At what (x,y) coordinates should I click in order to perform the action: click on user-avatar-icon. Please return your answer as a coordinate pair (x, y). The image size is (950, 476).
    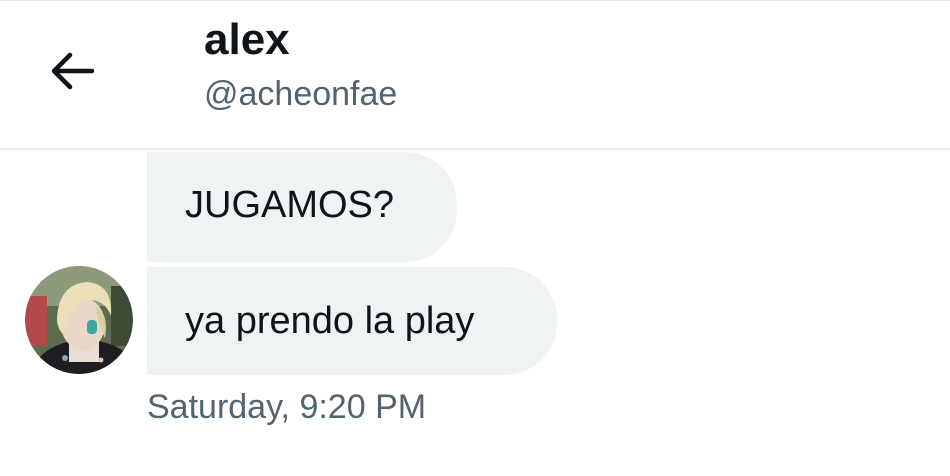
    Looking at the image, I should click on (79, 320).